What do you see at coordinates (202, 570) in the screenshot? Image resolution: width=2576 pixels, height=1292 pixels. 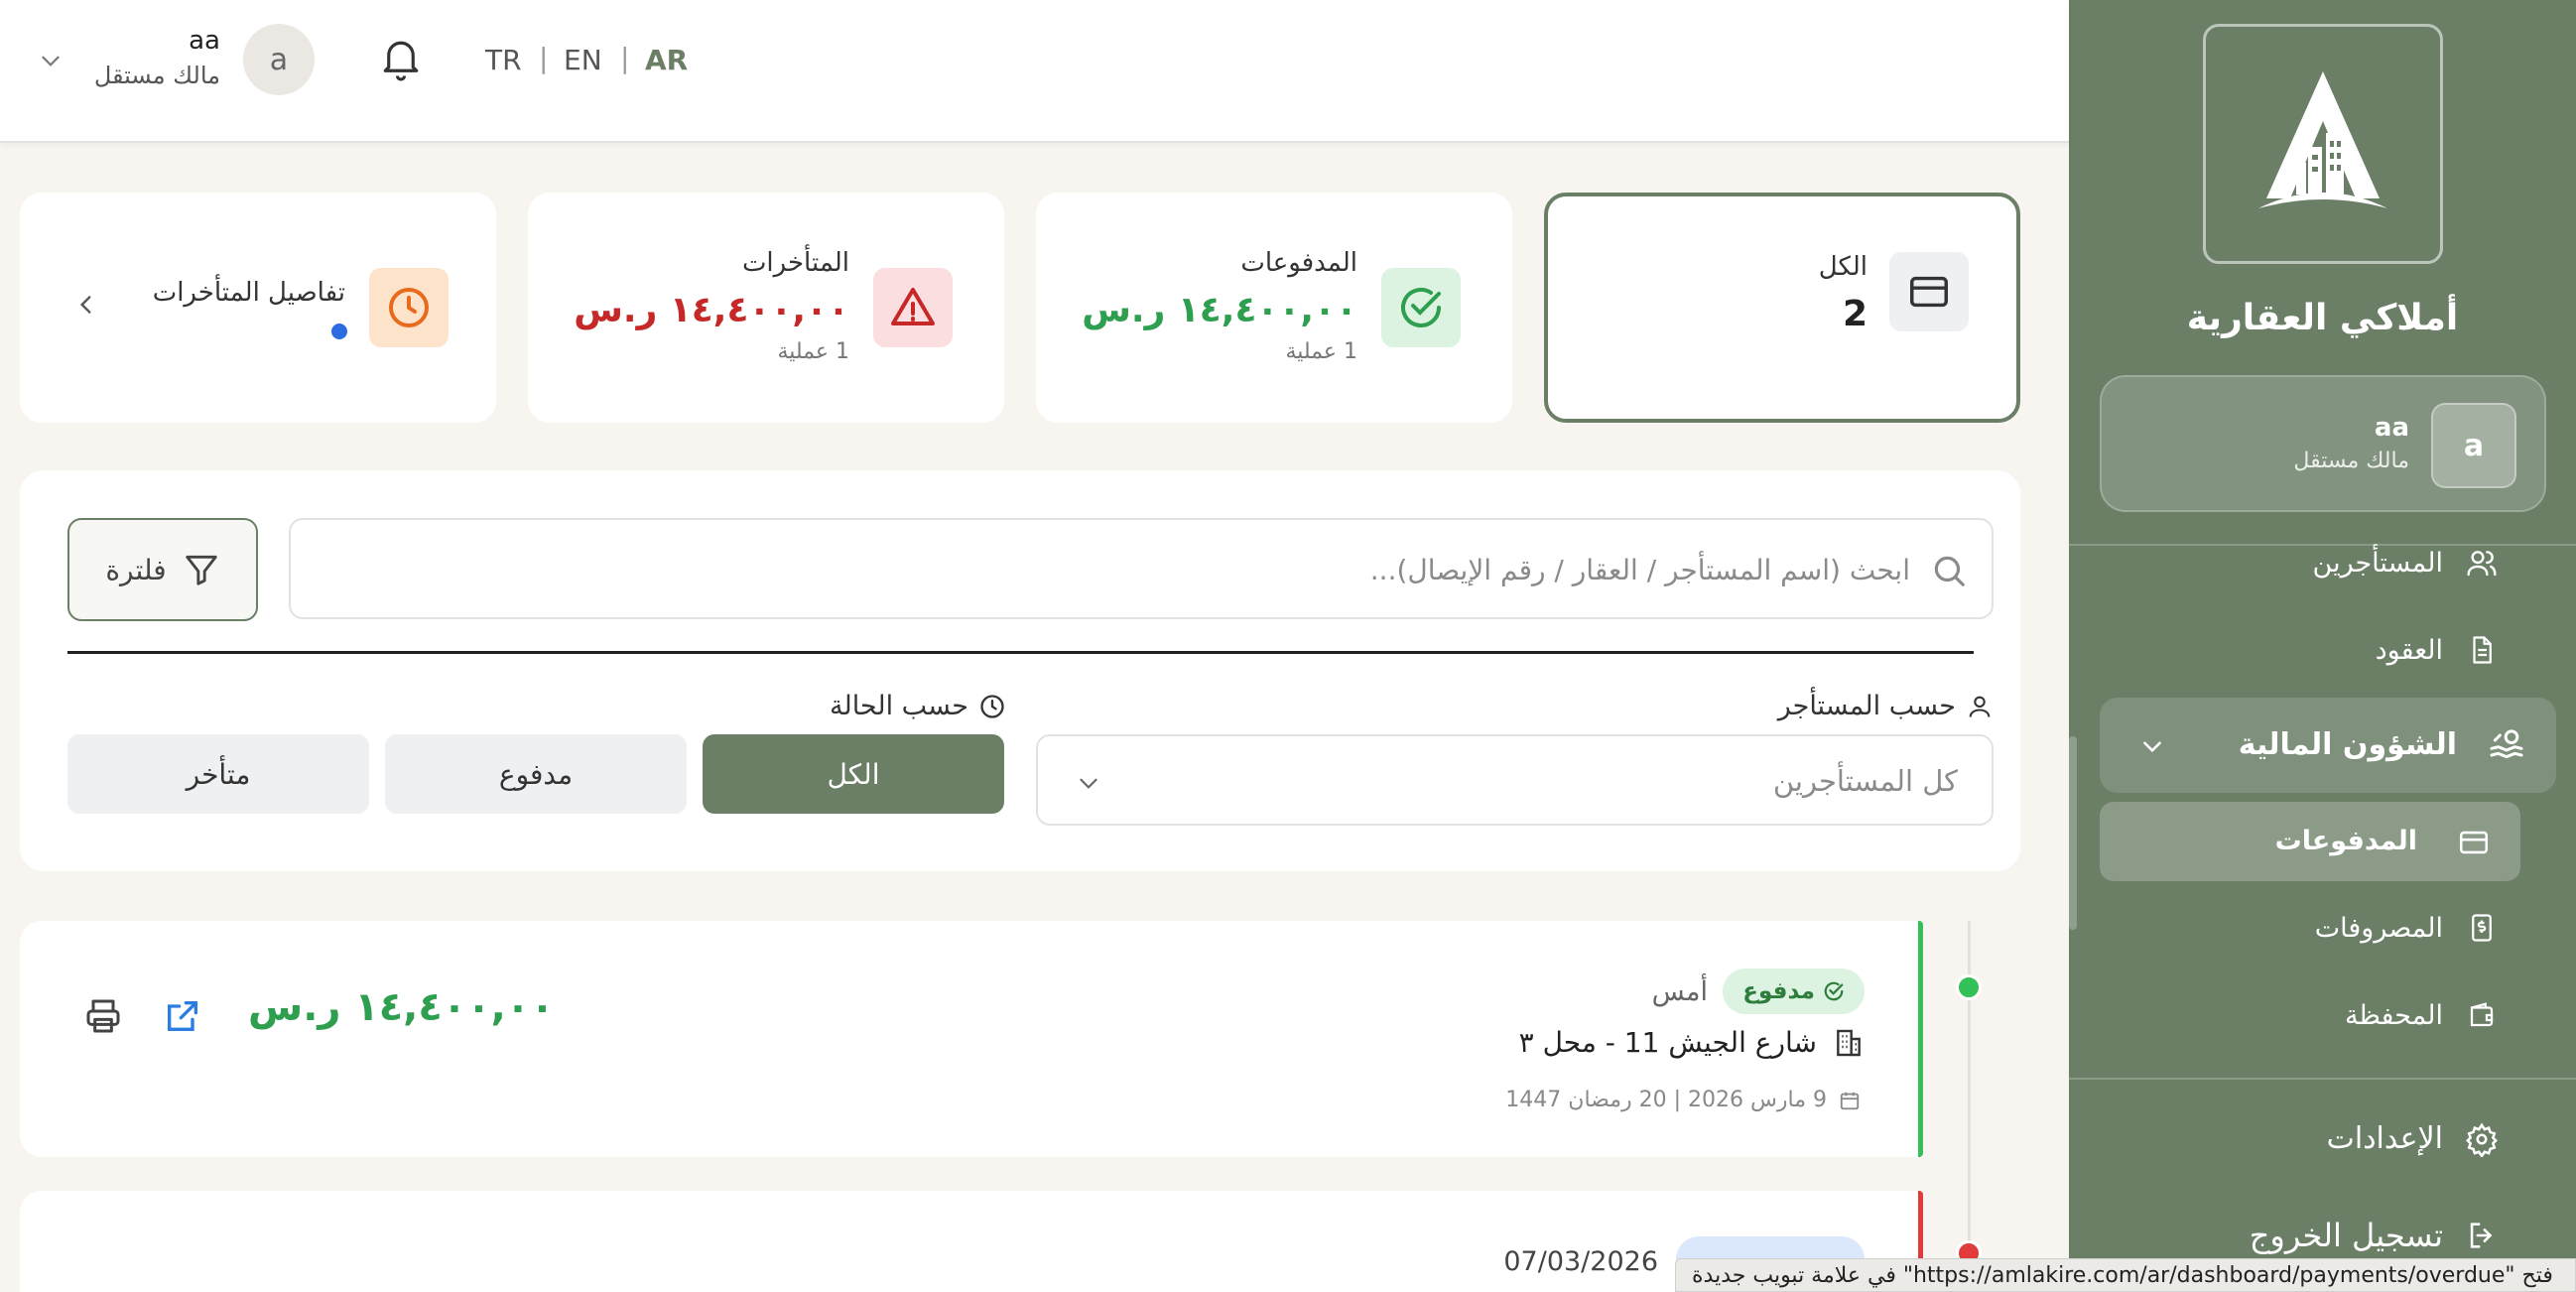 I see `filter-icon` at bounding box center [202, 570].